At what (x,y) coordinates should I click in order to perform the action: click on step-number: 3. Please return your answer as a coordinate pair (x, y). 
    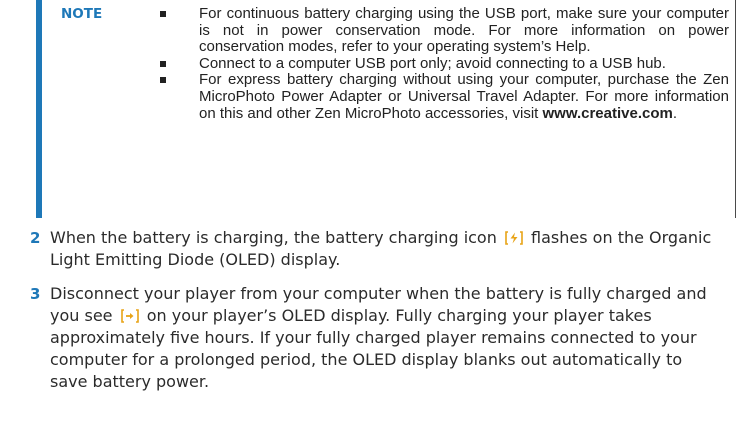
    Looking at the image, I should click on (35, 294).